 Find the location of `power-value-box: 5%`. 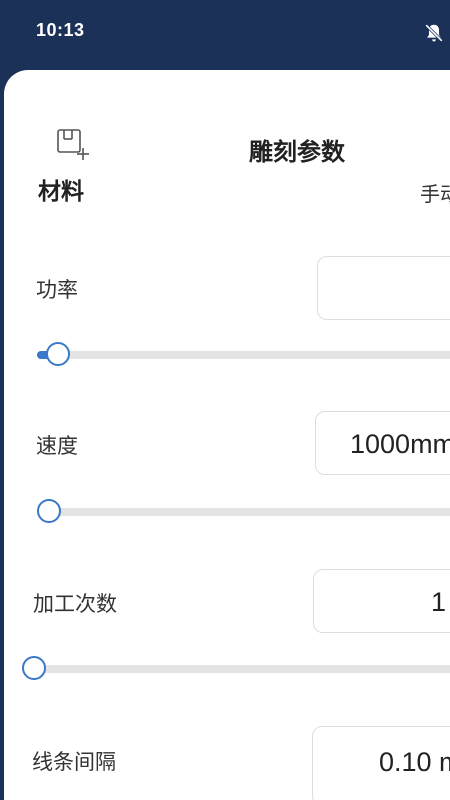

power-value-box: 5% is located at coordinates (383, 288).